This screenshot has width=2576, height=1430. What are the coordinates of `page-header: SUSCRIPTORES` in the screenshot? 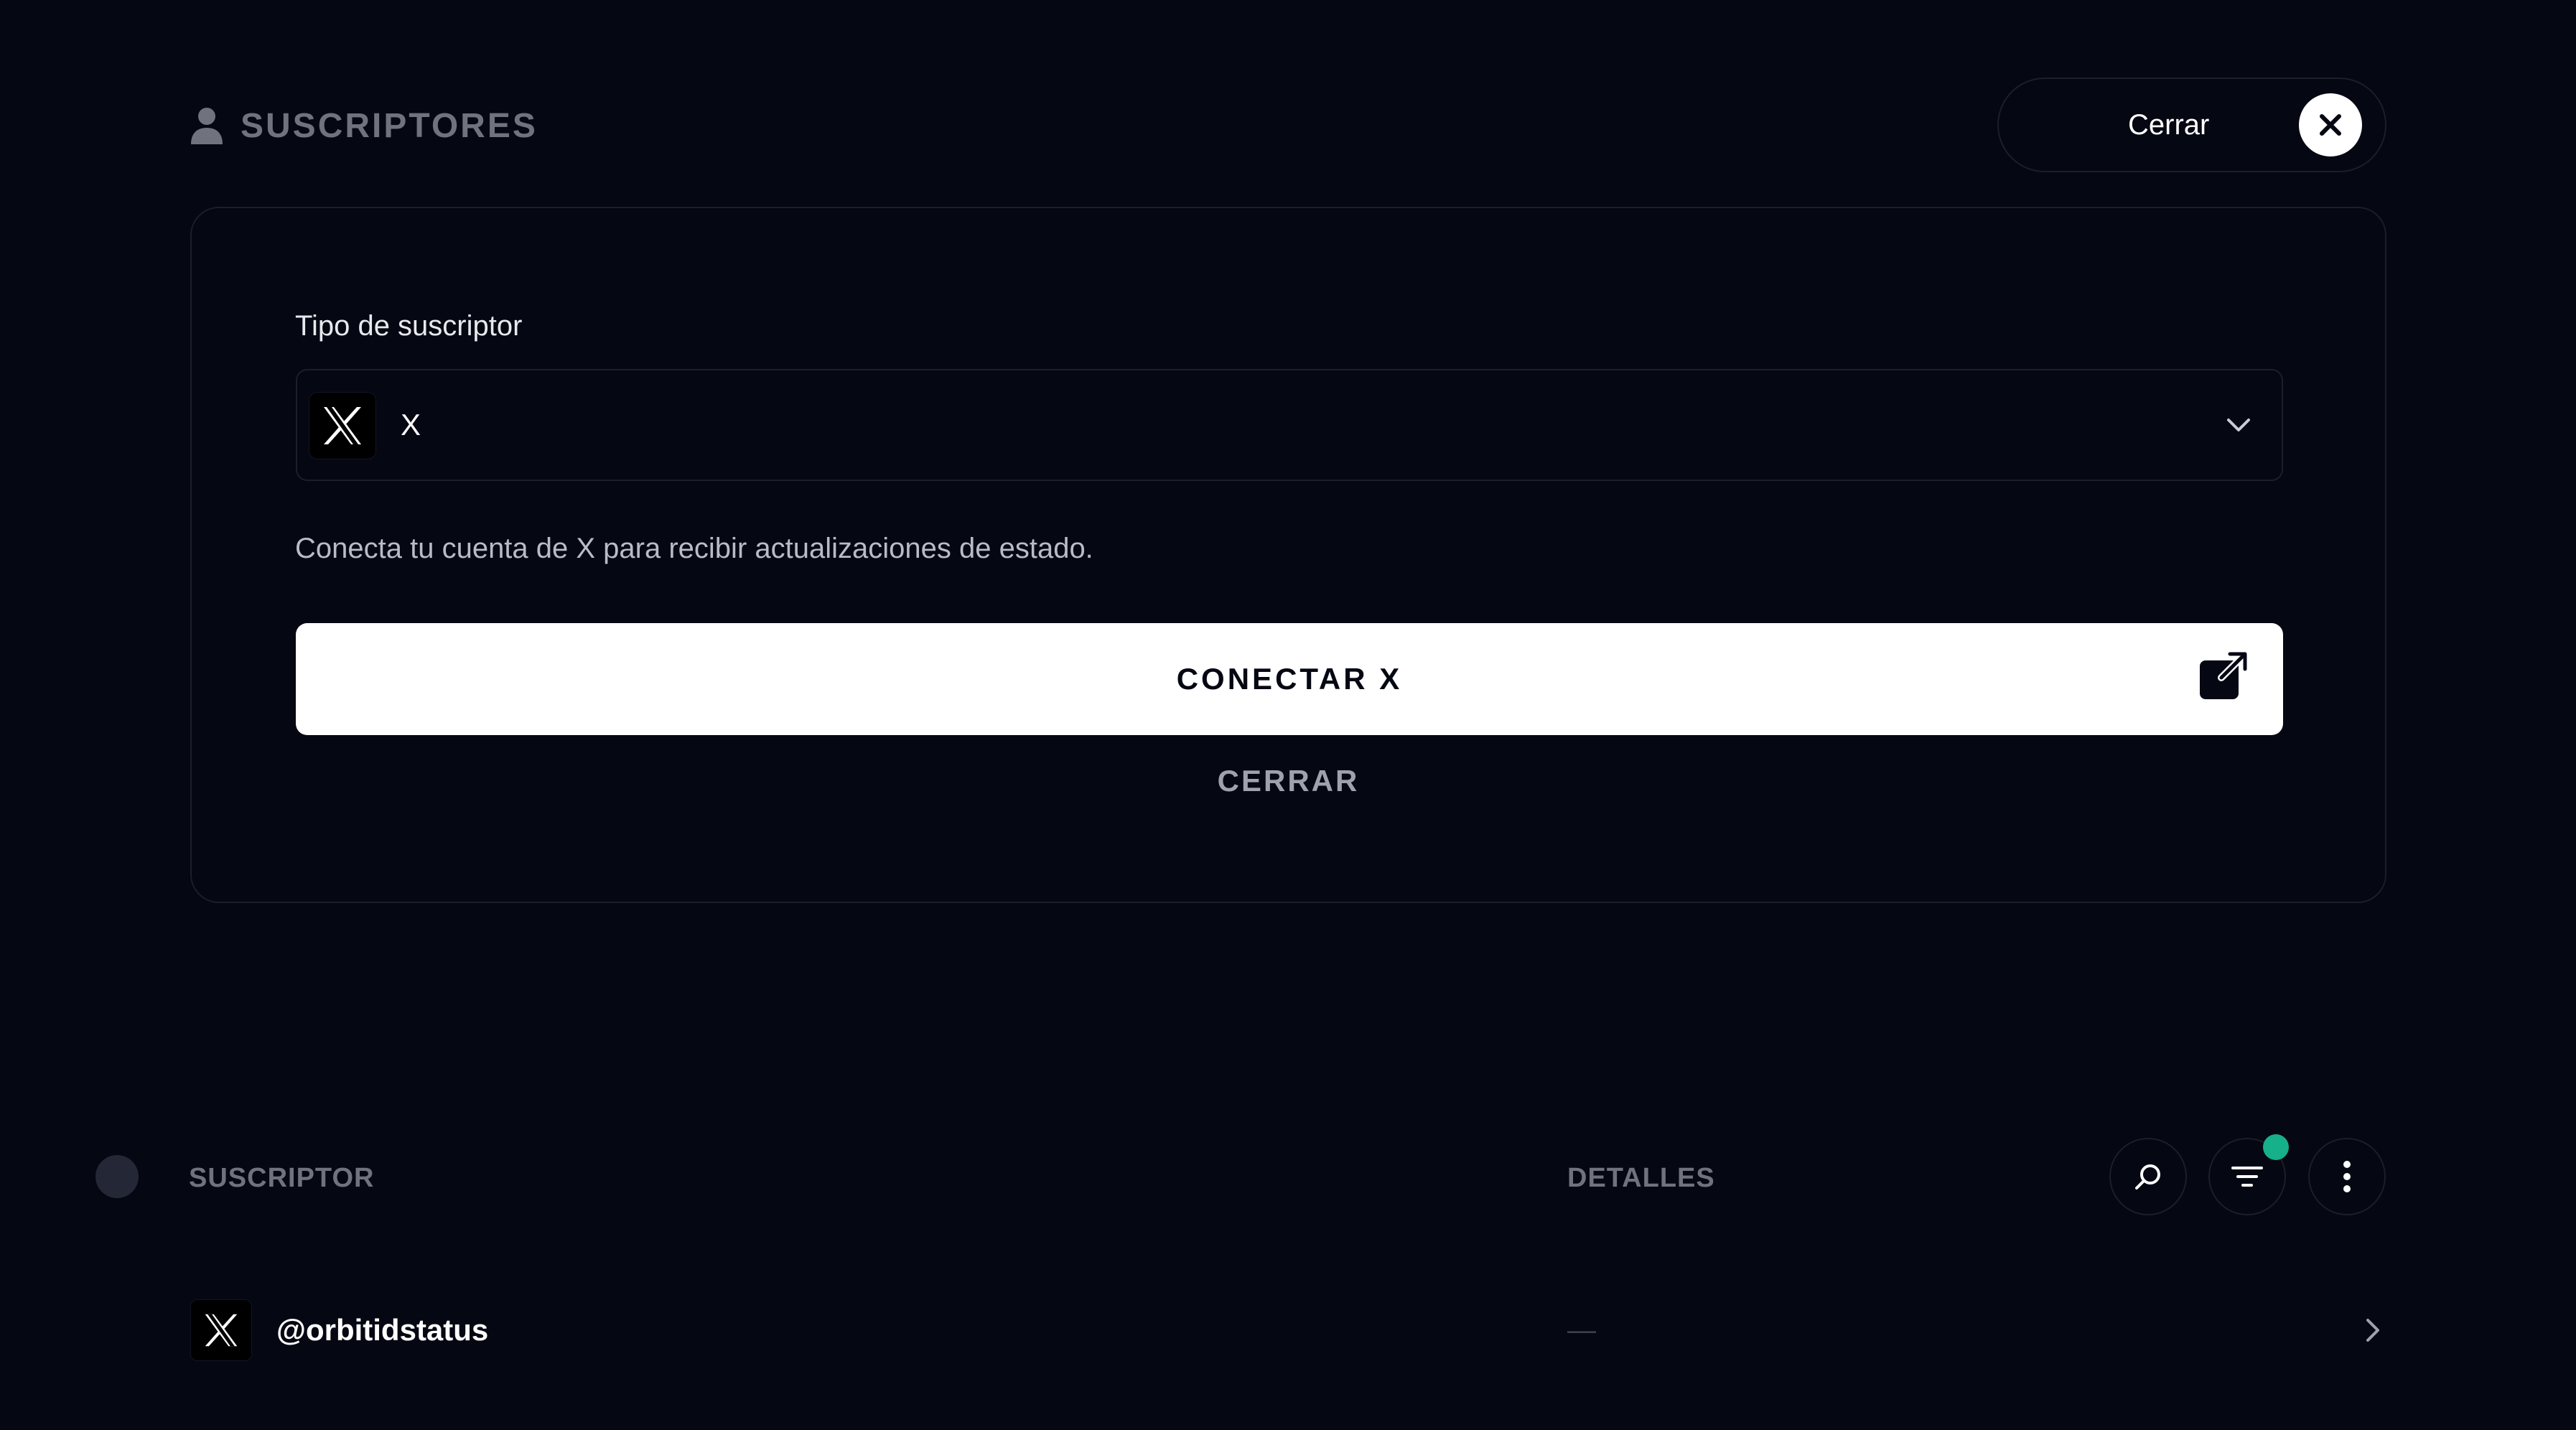 It's located at (364, 125).